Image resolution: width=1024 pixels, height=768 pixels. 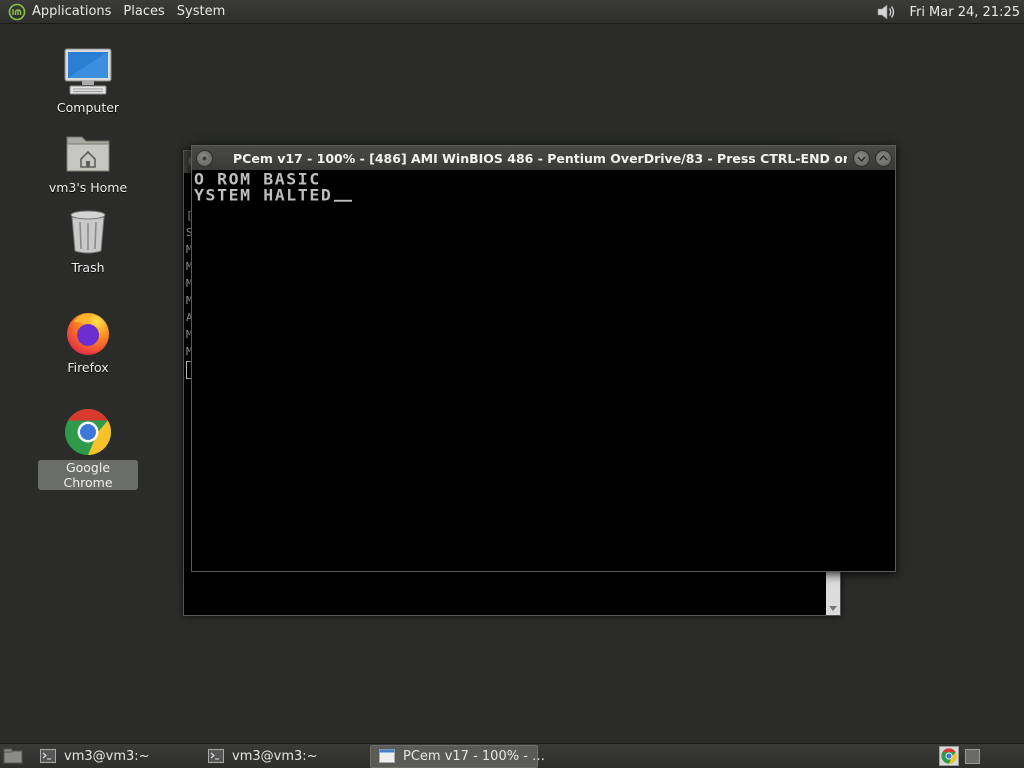 I want to click on terminal-scrollbar, so click(x=833, y=592).